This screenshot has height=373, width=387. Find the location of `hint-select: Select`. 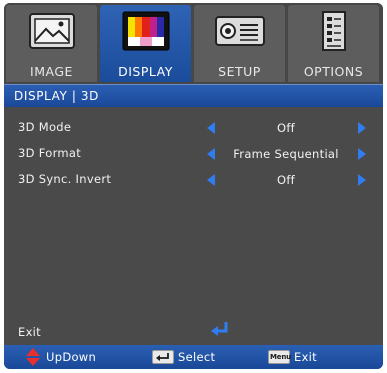

hint-select: Select is located at coordinates (195, 357).